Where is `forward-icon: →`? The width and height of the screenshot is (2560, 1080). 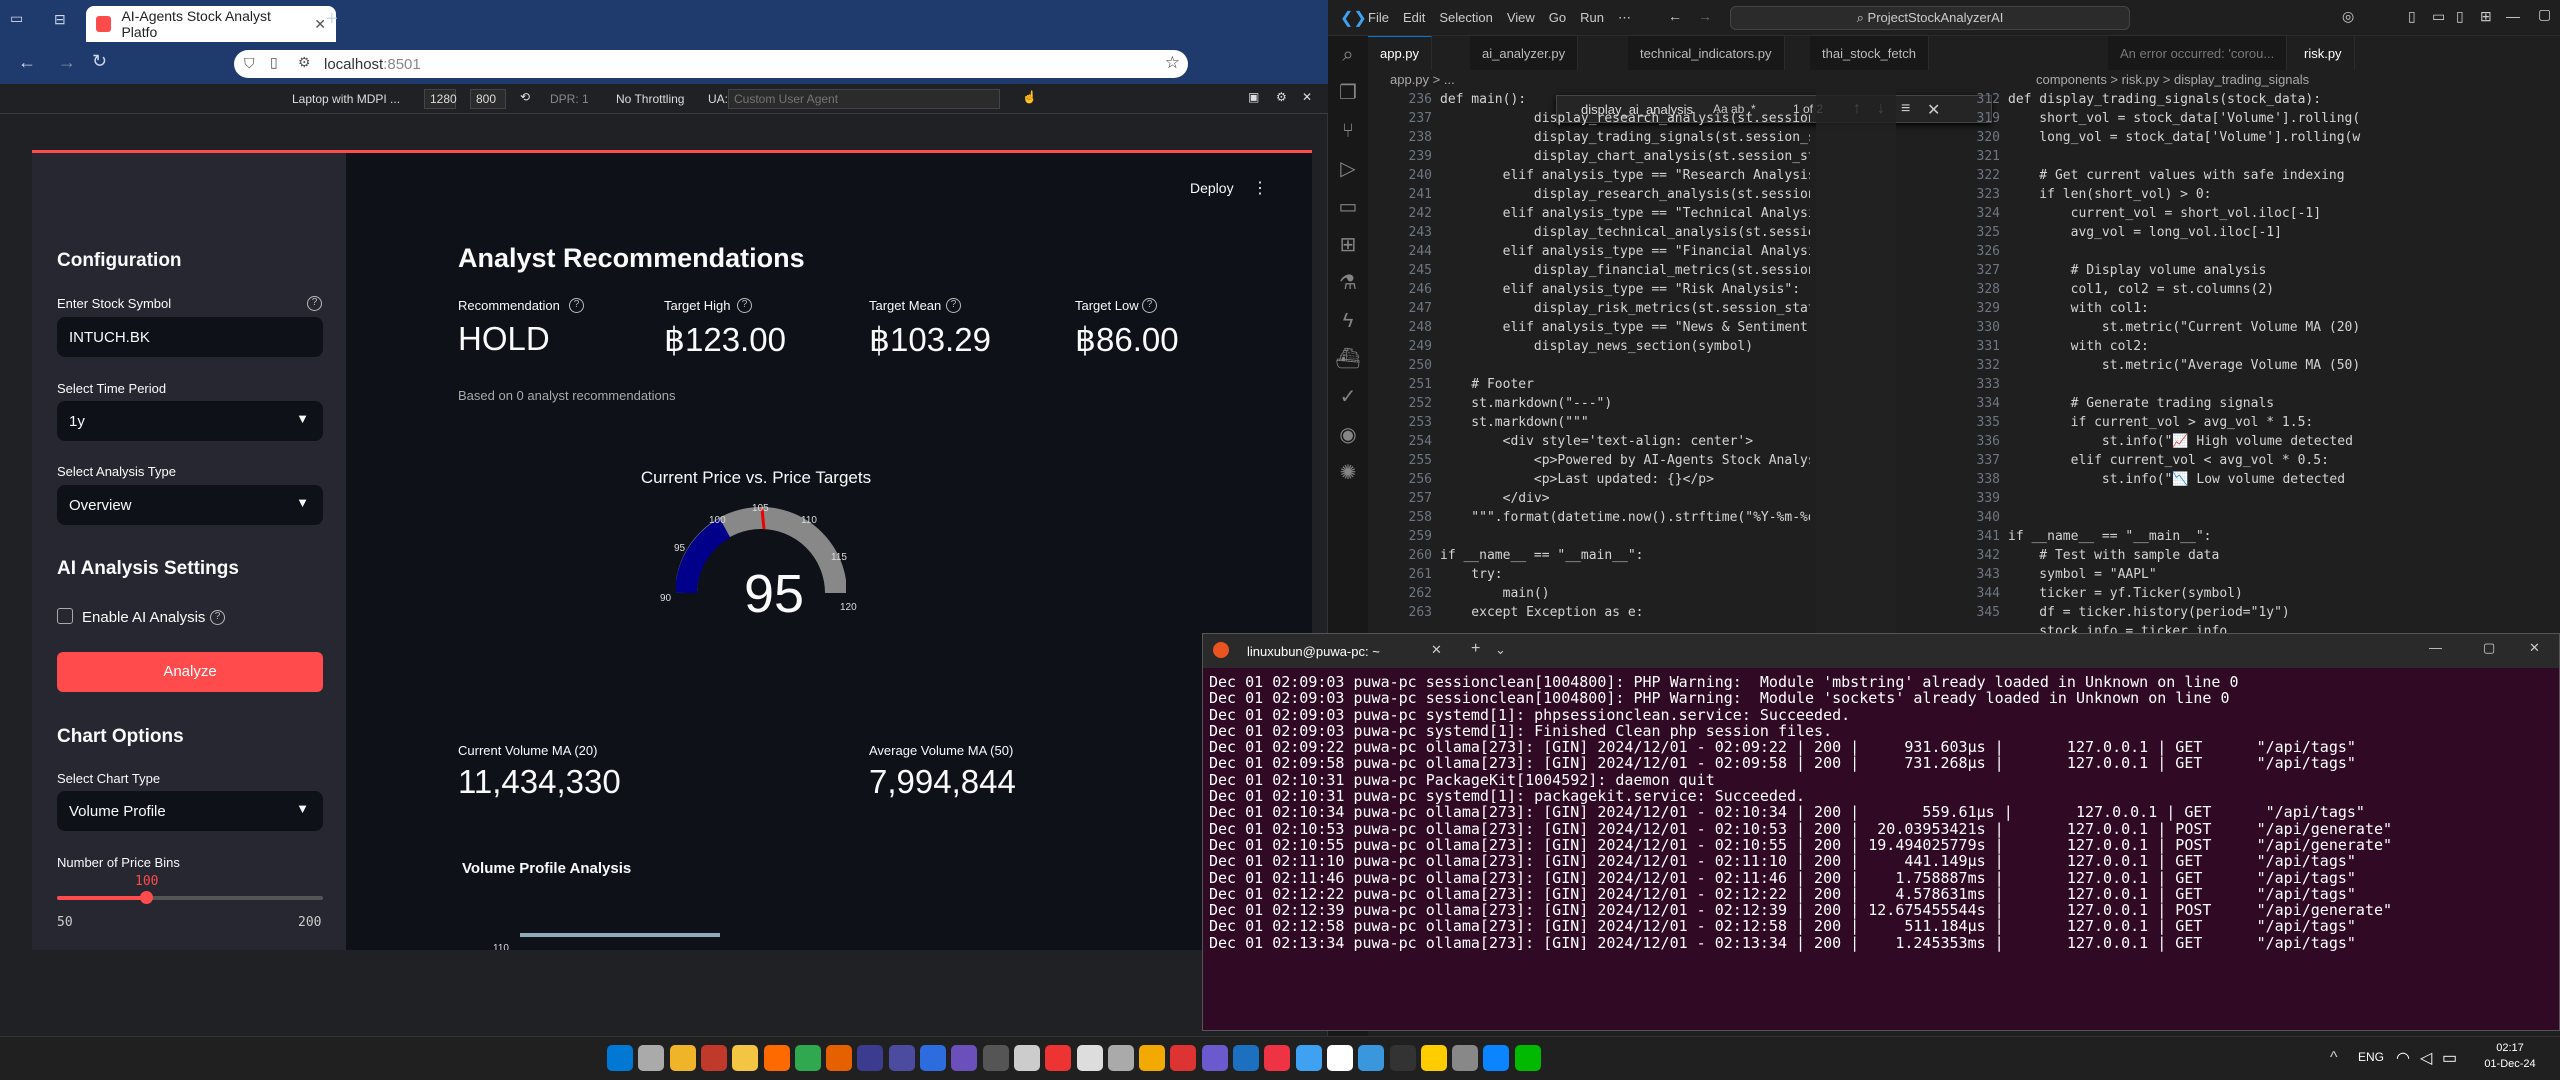
forward-icon: → is located at coordinates (1705, 16).